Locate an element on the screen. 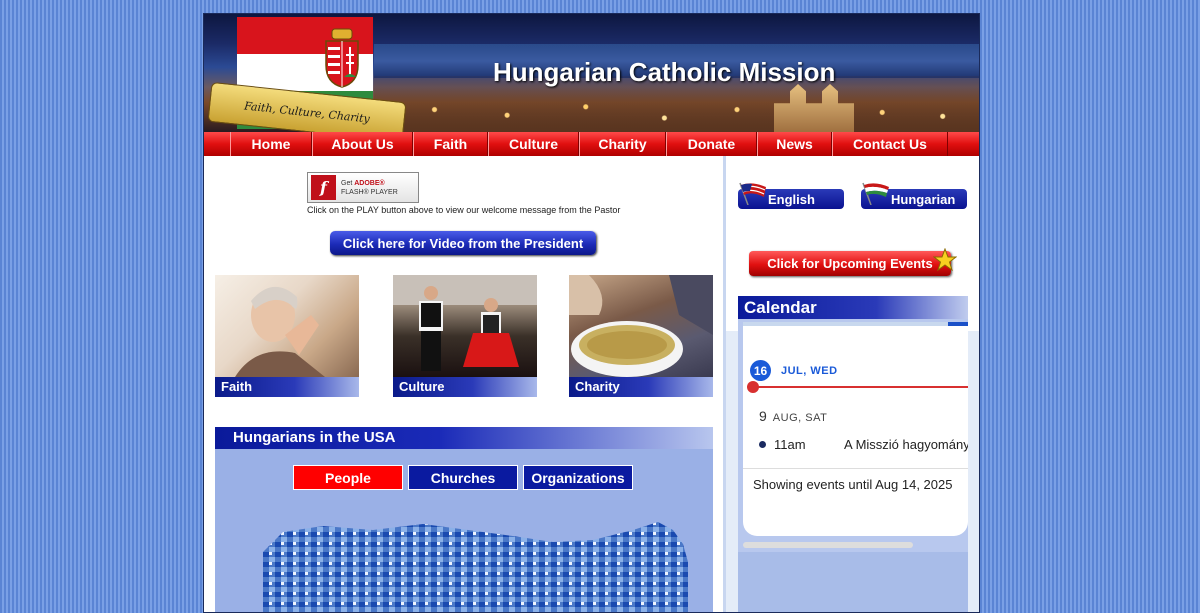 This screenshot has height=613, width=1200. charity-caption: Charity is located at coordinates (641, 387).